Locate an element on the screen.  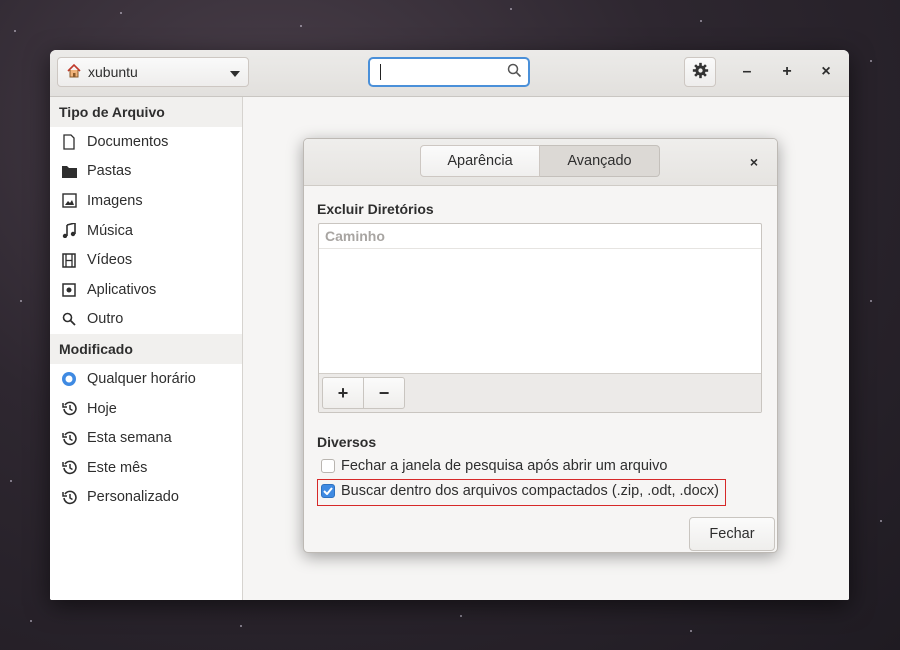
gear-icon is located at coordinates (700, 72).